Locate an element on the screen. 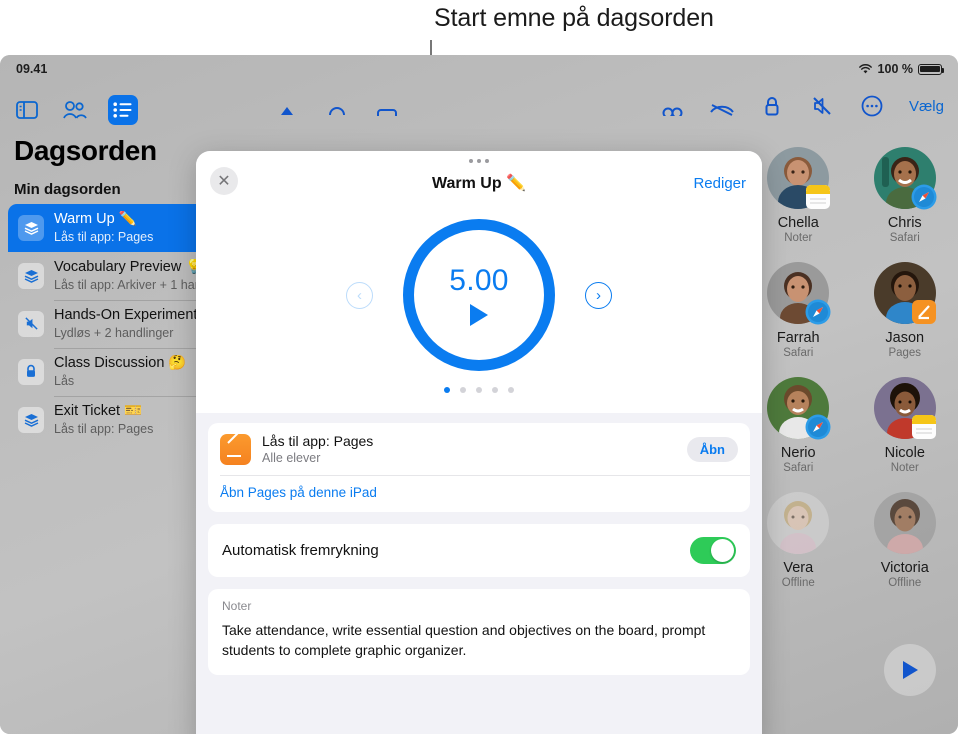  main-toolbar-left is located at coordinates (337, 106).